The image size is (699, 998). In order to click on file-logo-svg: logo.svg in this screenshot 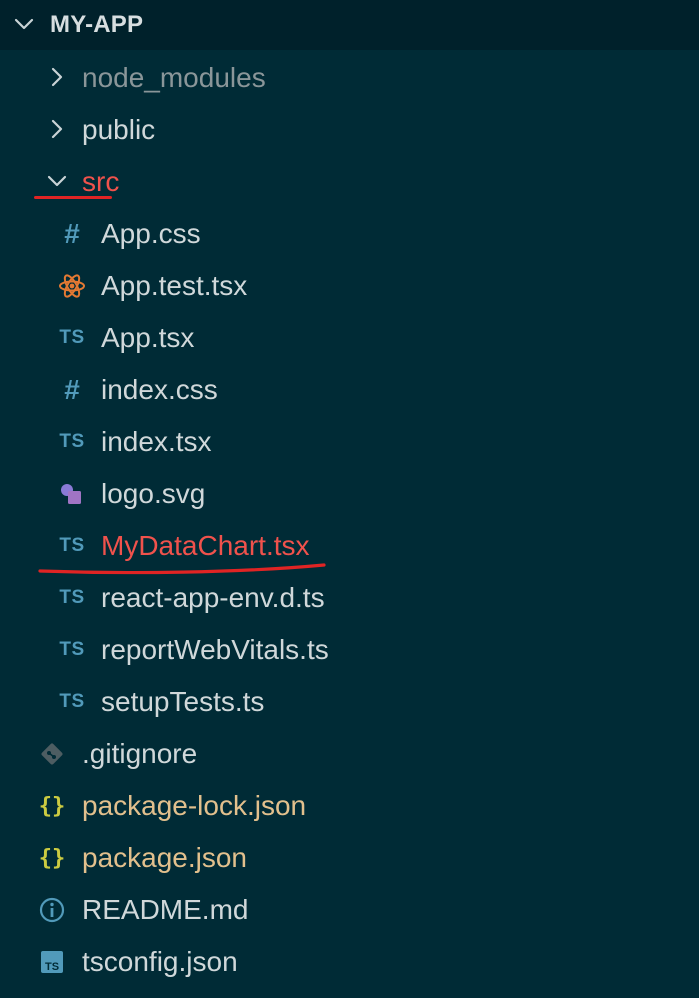, I will do `click(349, 494)`.